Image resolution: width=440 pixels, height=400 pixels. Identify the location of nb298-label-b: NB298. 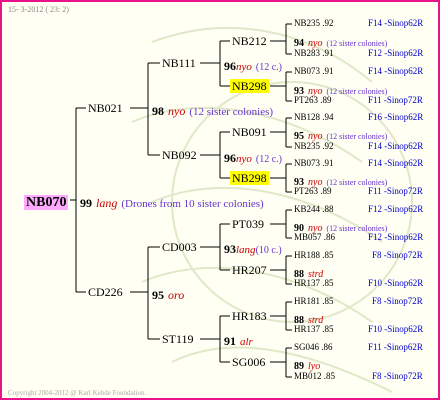
(249, 178).